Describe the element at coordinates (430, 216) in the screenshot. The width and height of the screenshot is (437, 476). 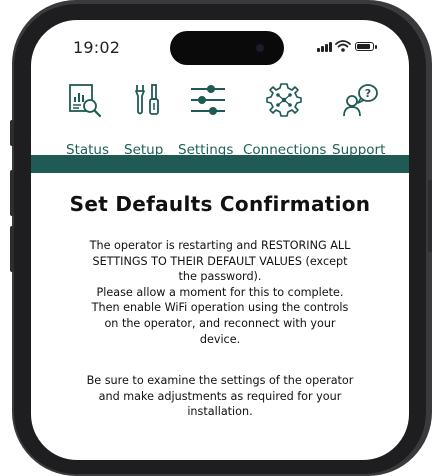
I see `phone-power-button` at that location.